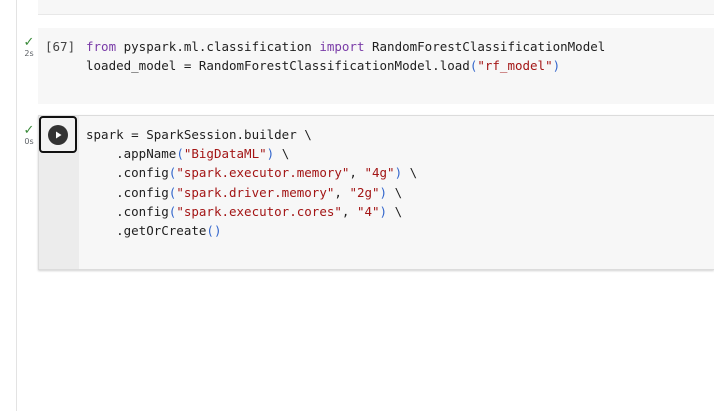  What do you see at coordinates (180, 154) in the screenshot?
I see `code-token: (` at bounding box center [180, 154].